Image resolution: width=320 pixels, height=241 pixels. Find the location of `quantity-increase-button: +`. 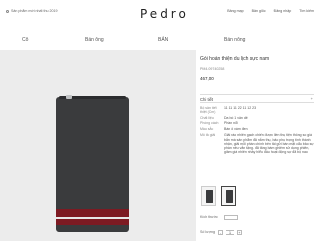

quantity-increase-button: + is located at coordinates (239, 232).